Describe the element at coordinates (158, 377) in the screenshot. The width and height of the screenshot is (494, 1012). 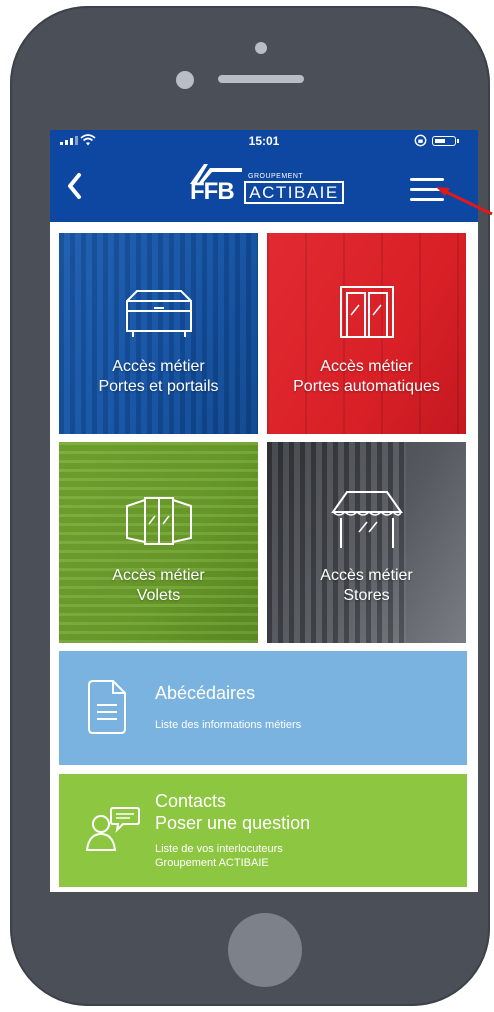
I see `tile-label: Accès métier Portes et portails` at that location.